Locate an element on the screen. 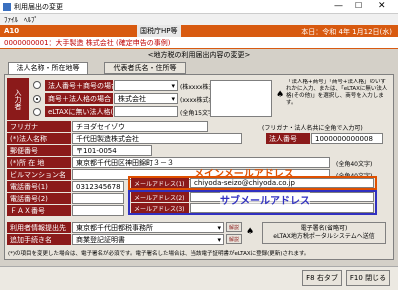 Image resolution: width=398 pixels, height=290 pixels. input-corp-type: 株式会社 ▾ is located at coordinates (146, 98).